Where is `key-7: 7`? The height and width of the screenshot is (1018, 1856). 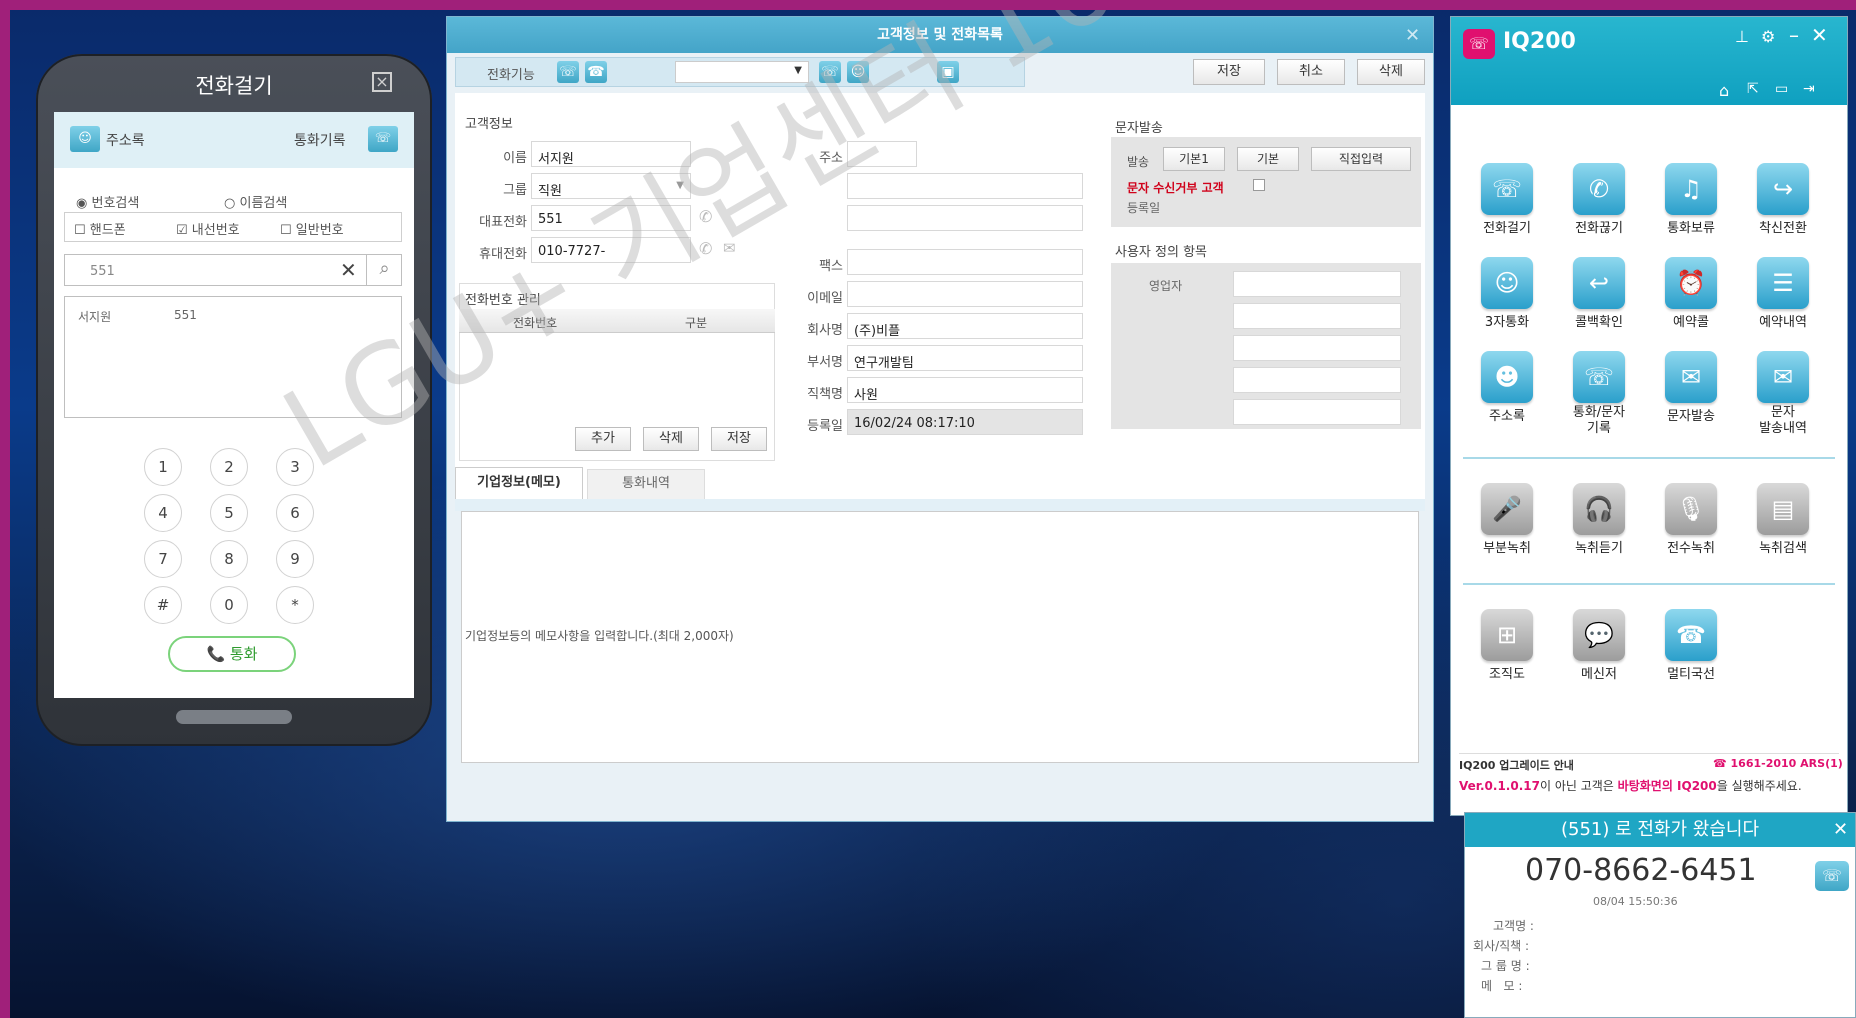 key-7: 7 is located at coordinates (163, 559).